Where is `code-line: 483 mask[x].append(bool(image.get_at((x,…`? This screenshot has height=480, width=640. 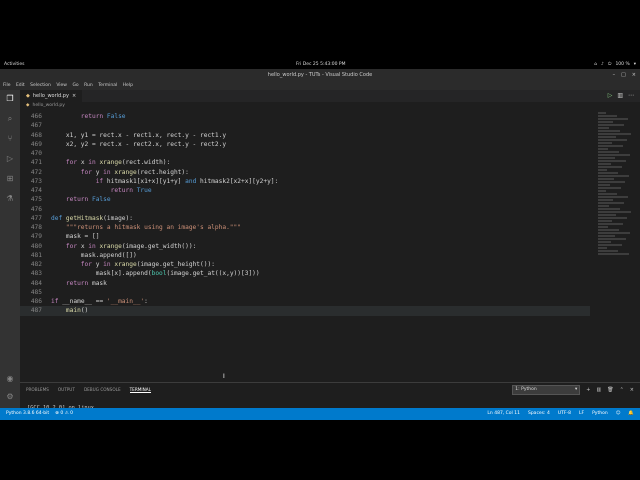 code-line: 483 mask[x].append(bool(image.get_at((x,… is located at coordinates (305, 273).